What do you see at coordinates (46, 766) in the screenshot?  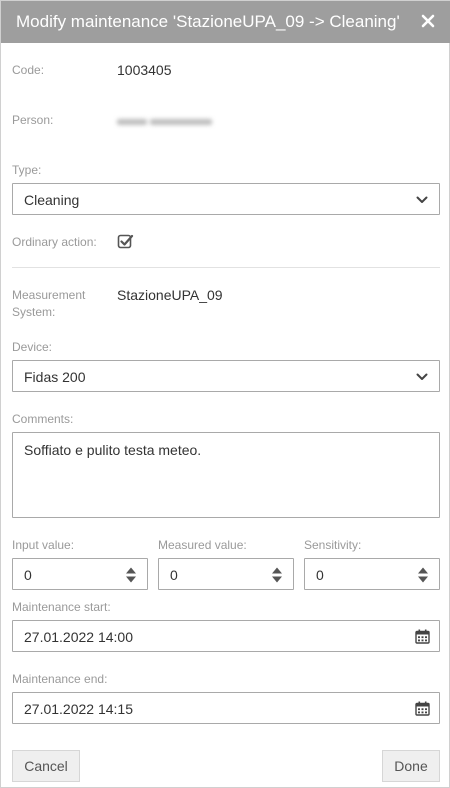 I see `cancel-button: Cancel` at bounding box center [46, 766].